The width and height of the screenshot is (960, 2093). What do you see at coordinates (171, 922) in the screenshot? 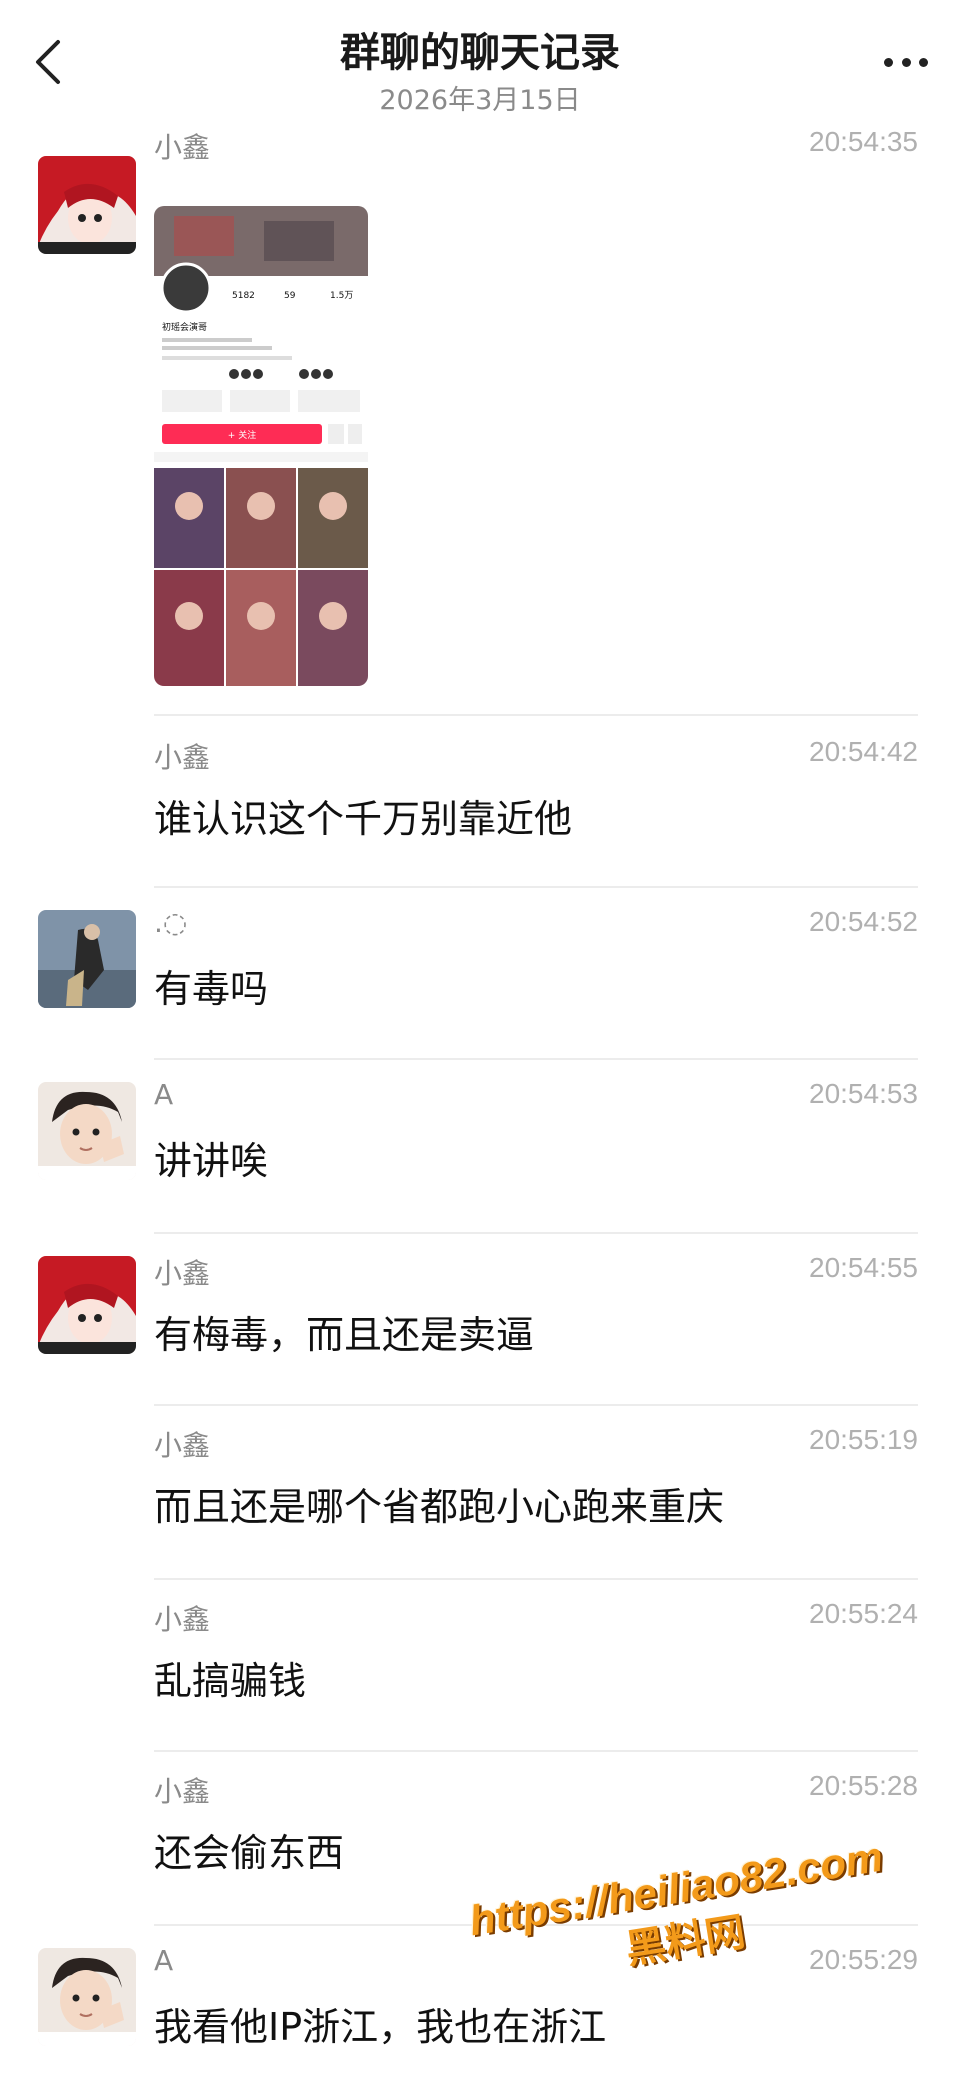
I see `sender-name: .◌` at bounding box center [171, 922].